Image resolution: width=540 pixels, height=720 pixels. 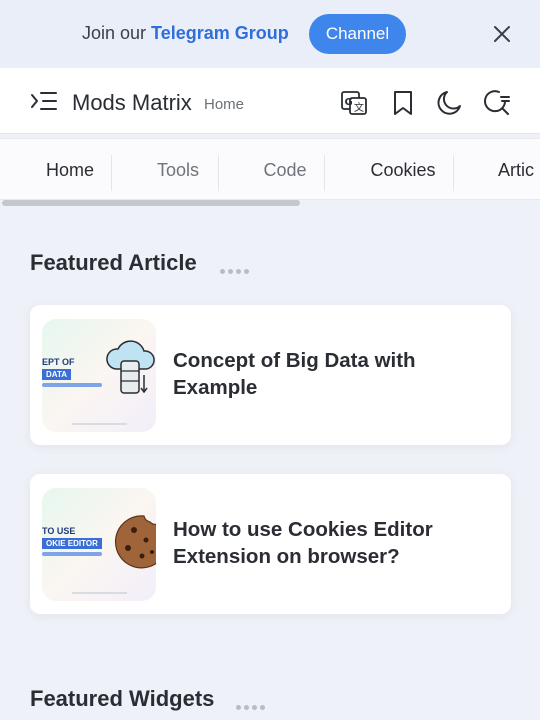 What do you see at coordinates (70, 169) in the screenshot?
I see `tab-home: Home` at bounding box center [70, 169].